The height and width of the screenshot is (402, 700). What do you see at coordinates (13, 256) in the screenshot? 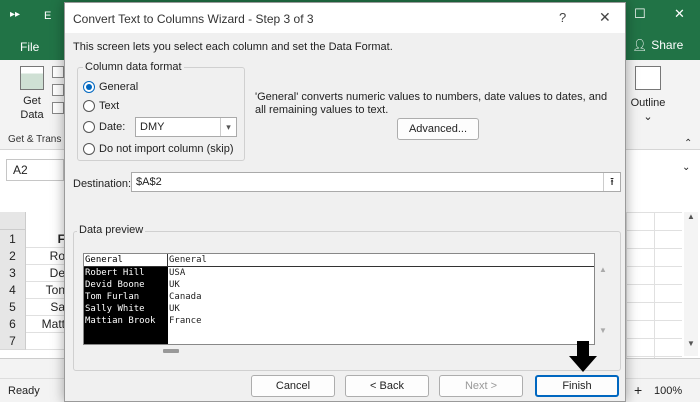
I see `row-header: 2` at bounding box center [13, 256].